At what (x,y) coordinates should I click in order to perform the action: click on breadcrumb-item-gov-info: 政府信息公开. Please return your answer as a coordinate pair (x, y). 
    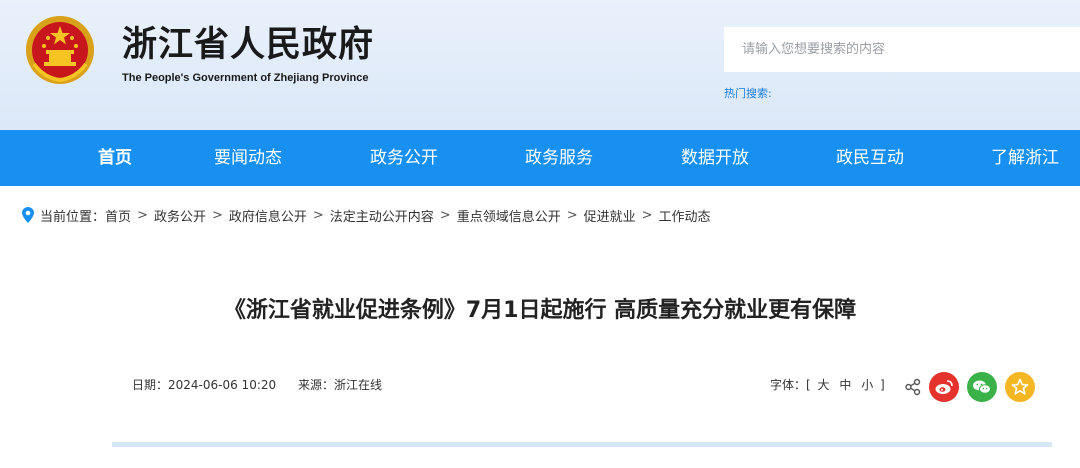
    Looking at the image, I should click on (268, 215).